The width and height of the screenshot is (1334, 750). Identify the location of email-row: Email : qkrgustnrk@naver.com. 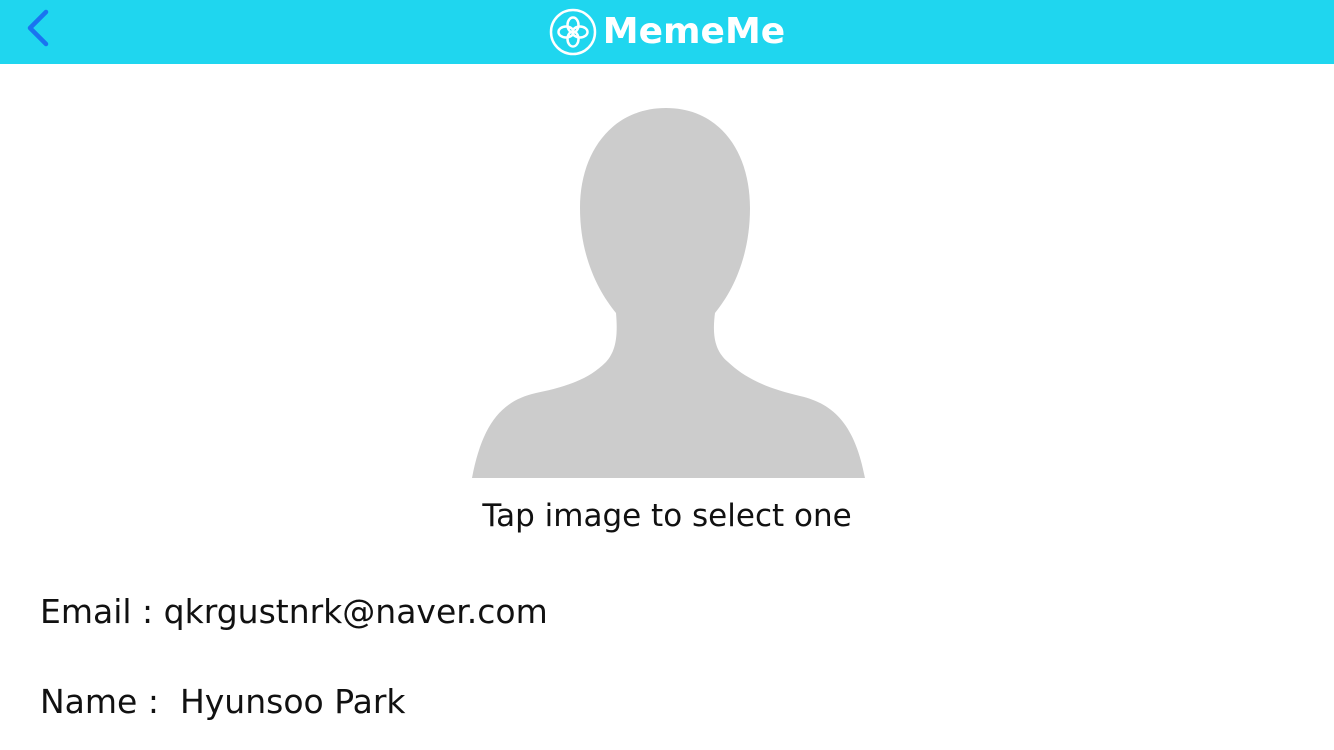
(294, 611).